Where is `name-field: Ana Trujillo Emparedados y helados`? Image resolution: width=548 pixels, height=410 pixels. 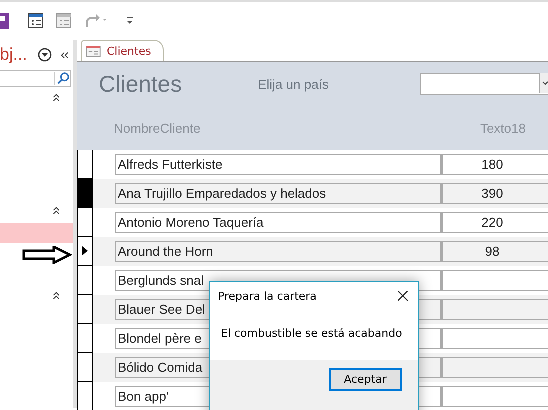 name-field: Ana Trujillo Emparedados y helados is located at coordinates (278, 193).